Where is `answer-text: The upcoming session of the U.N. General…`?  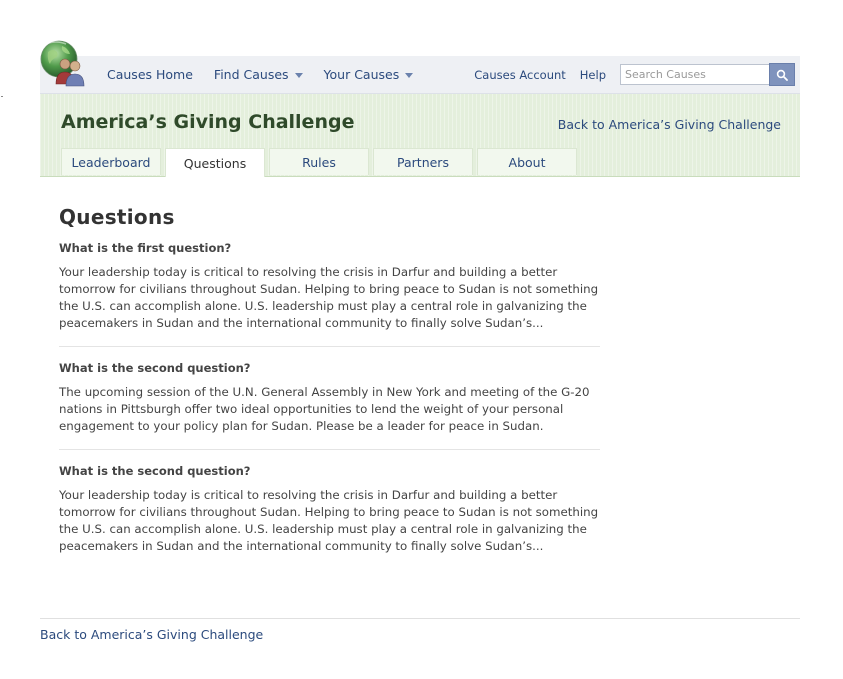
answer-text: The upcoming session of the U.N. General… is located at coordinates (324, 409).